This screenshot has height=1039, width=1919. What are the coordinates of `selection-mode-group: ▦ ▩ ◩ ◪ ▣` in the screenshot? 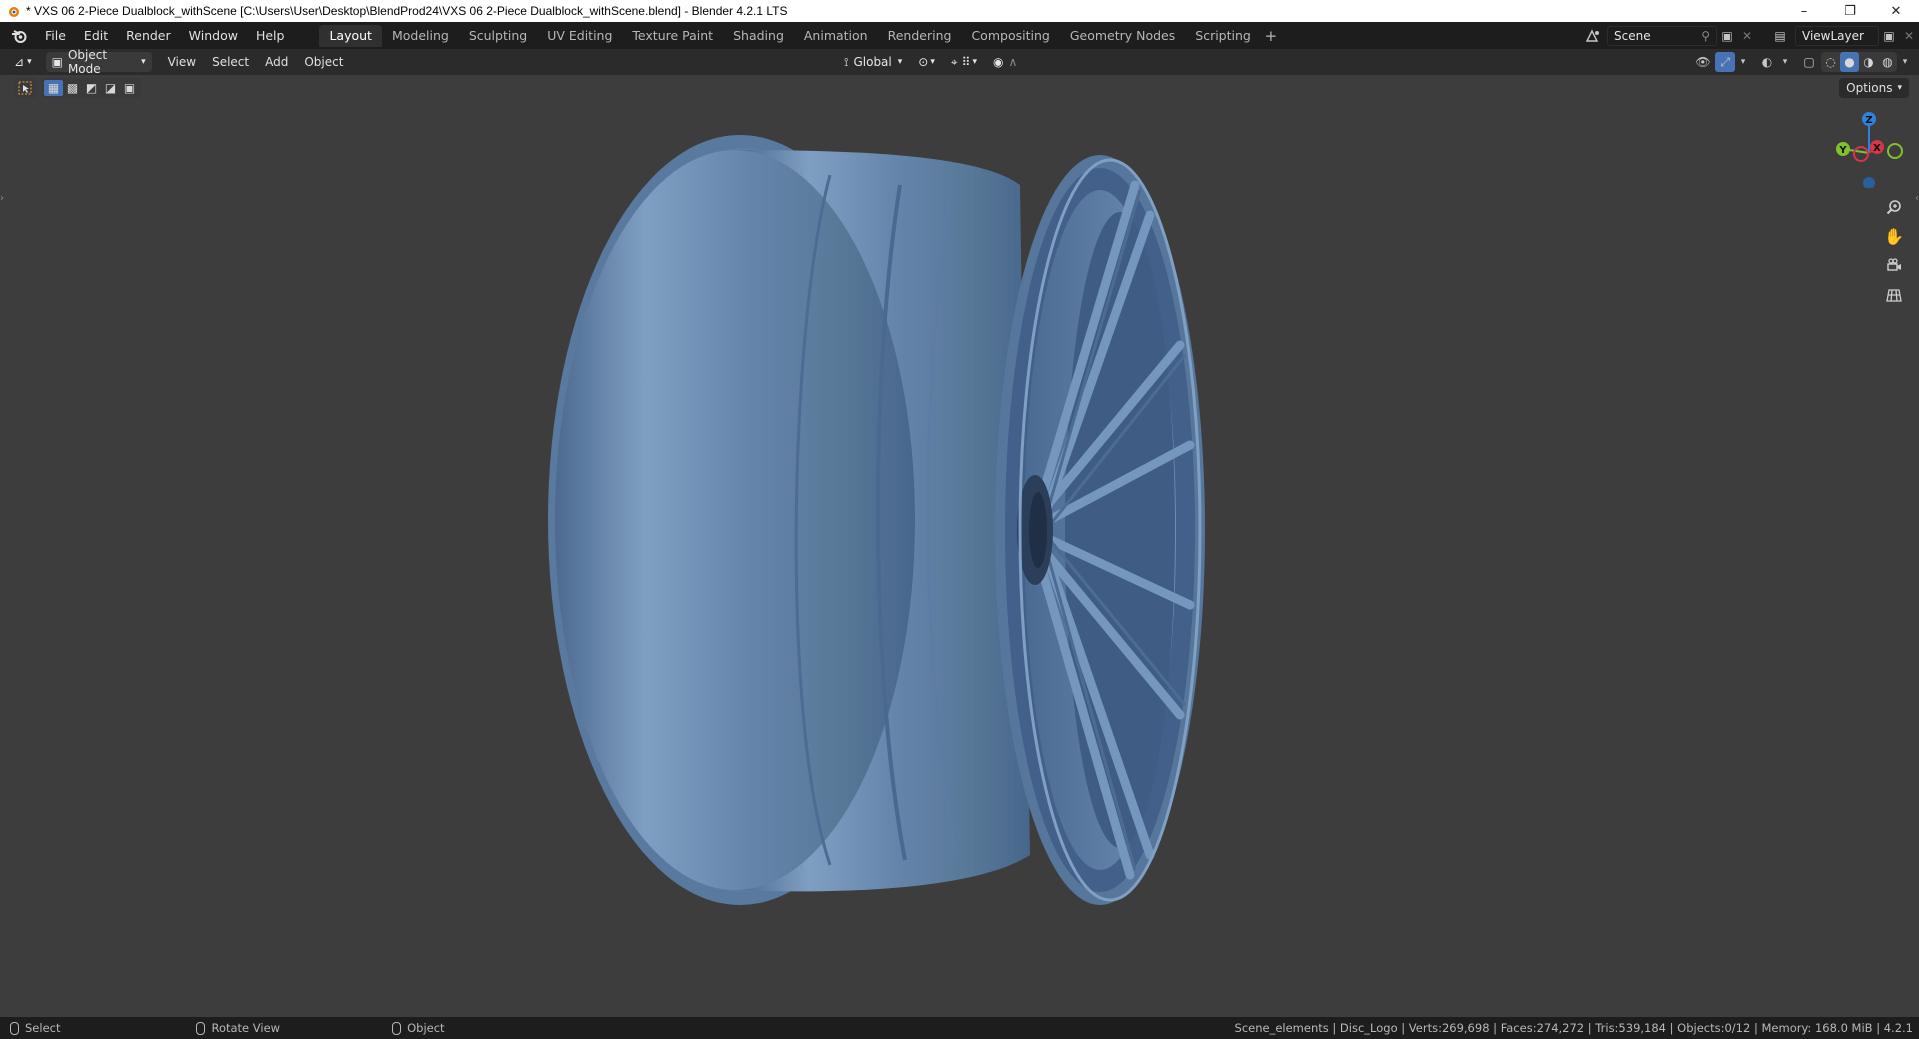 It's located at (91, 88).